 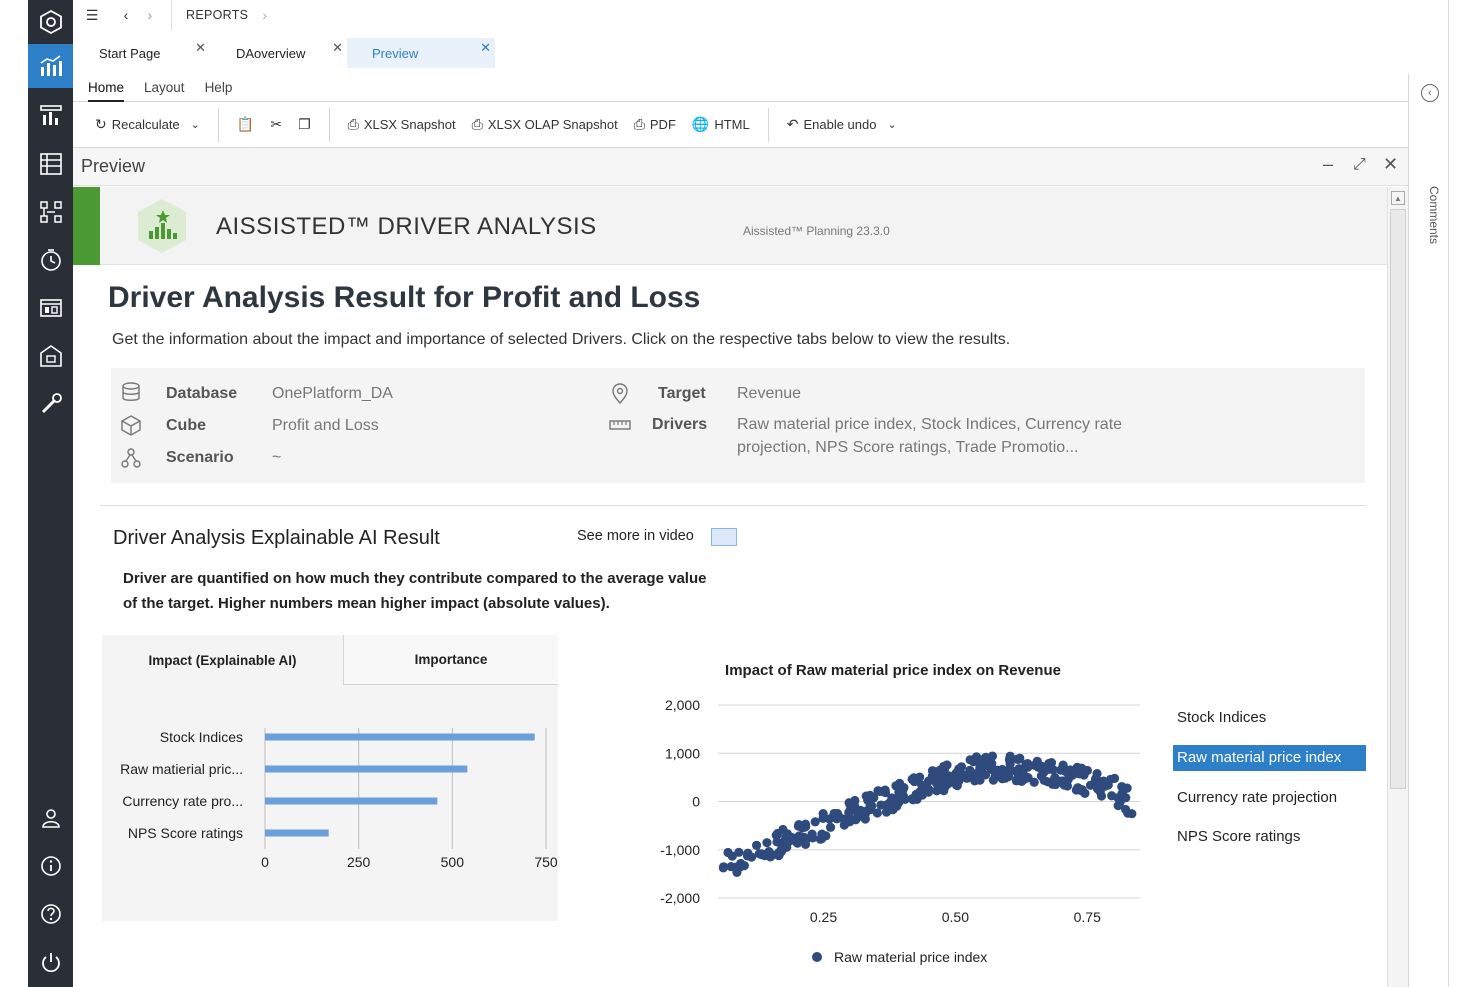 I want to click on minimize-icon: –, so click(x=1328, y=164).